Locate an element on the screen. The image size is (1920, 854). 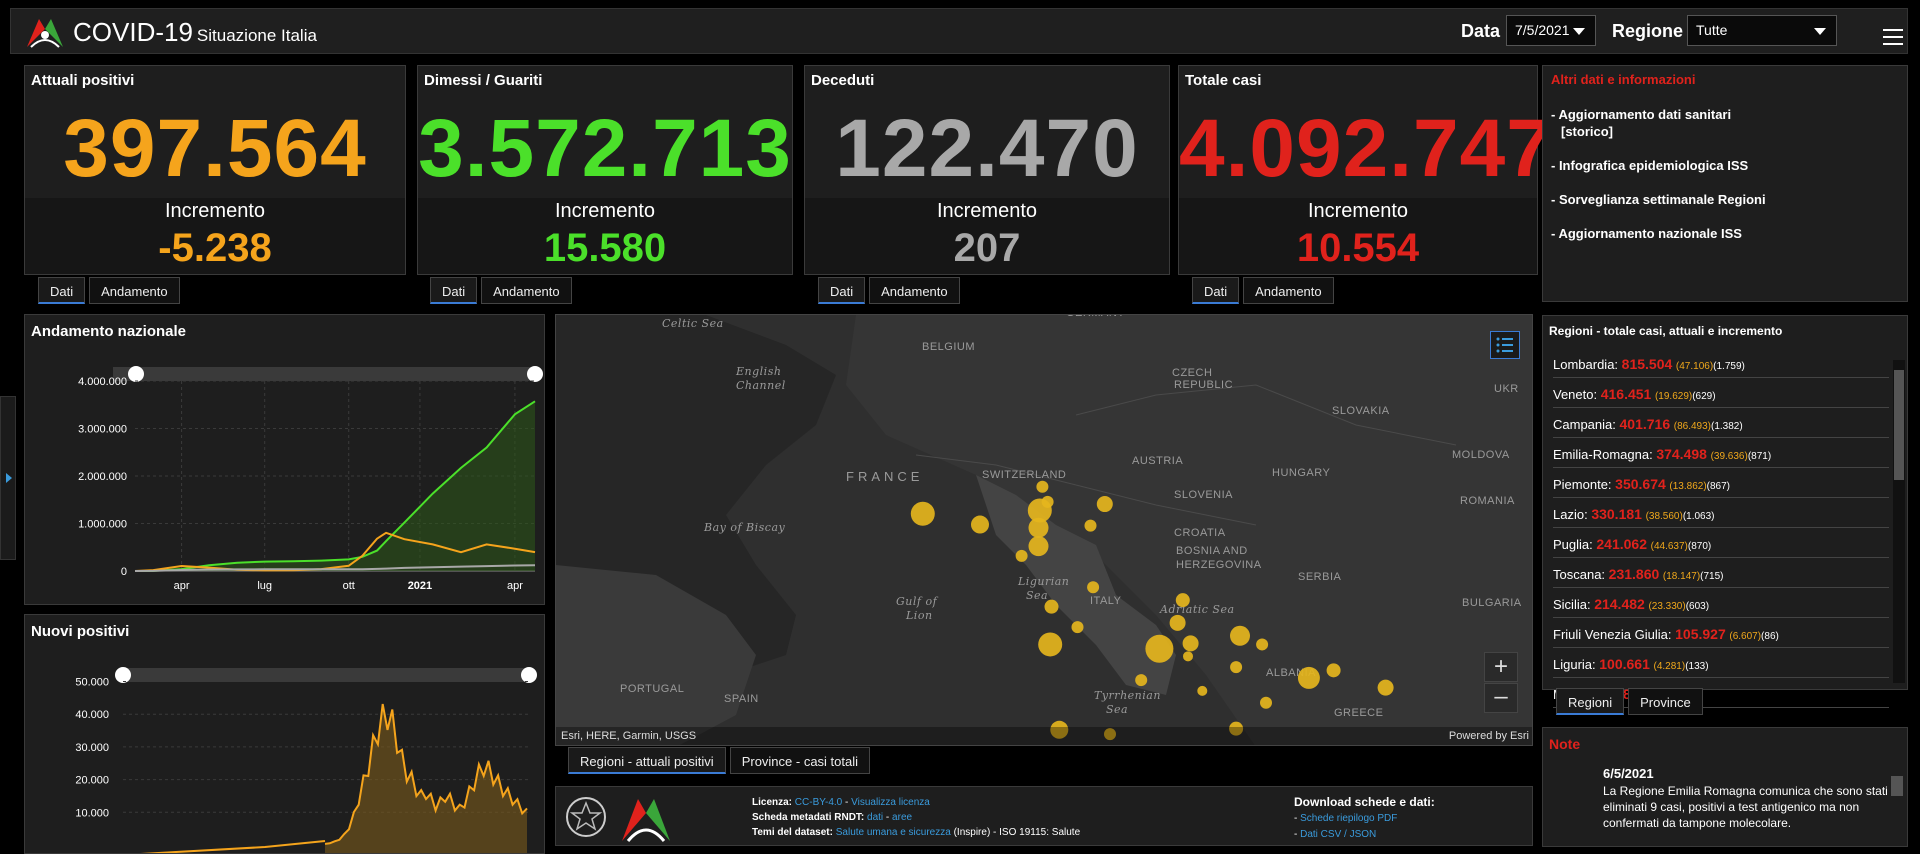
y-tick-label: 40.000 is located at coordinates (92, 715).